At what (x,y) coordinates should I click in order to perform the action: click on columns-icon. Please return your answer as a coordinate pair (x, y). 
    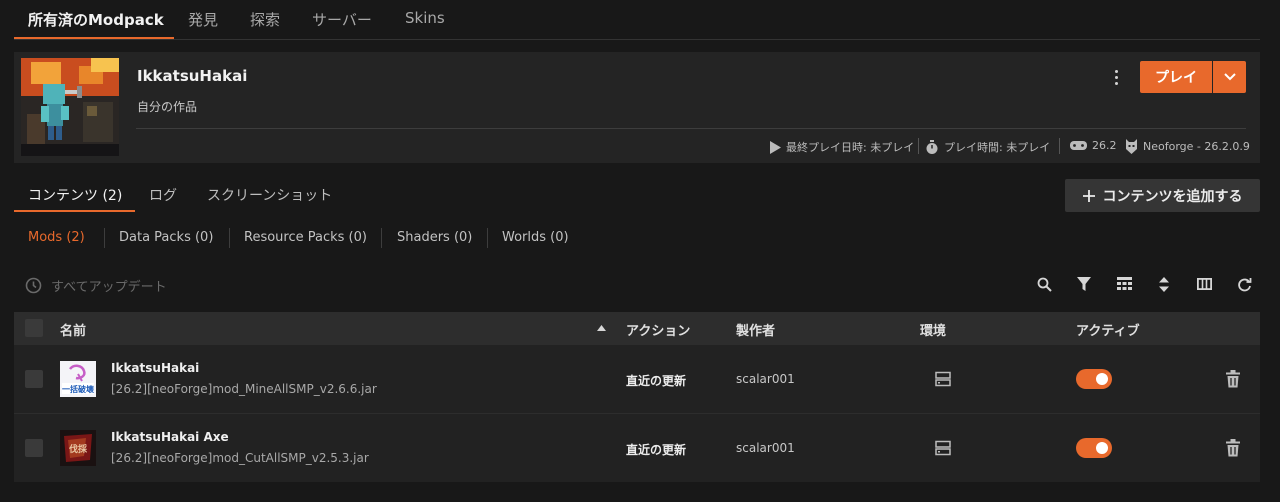
    Looking at the image, I should click on (1204, 284).